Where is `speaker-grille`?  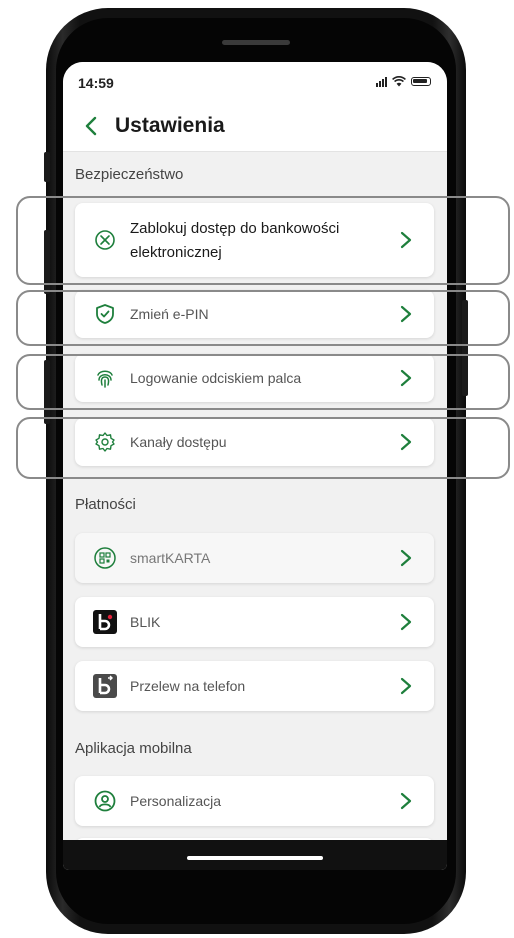
speaker-grille is located at coordinates (256, 42).